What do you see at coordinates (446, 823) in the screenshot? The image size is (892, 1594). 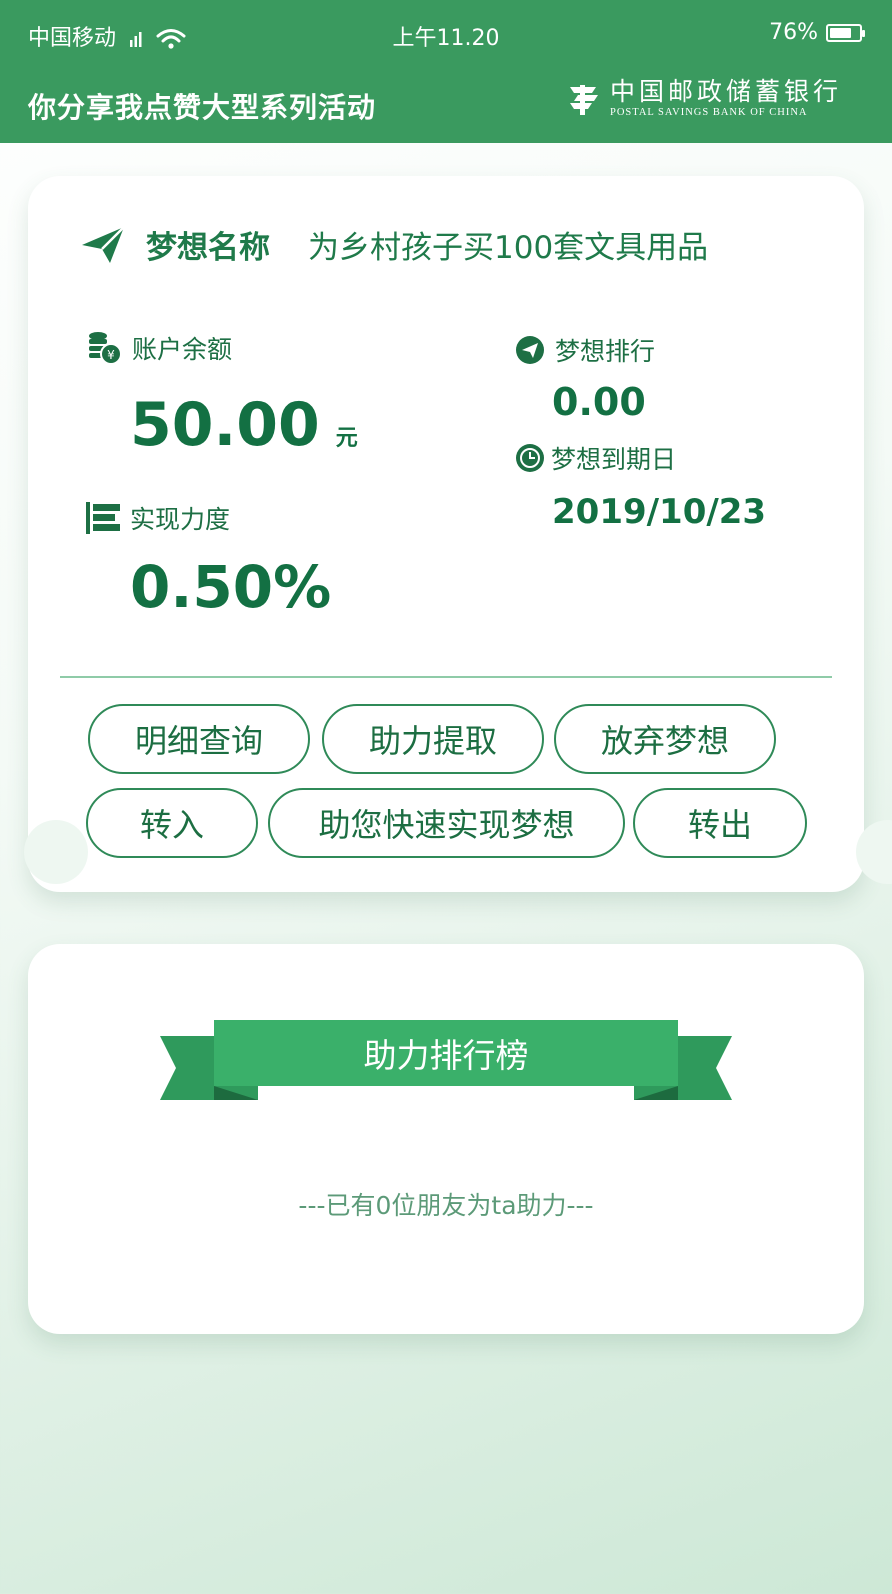 I see `quick-realize-button: 助您快速实现梦想` at bounding box center [446, 823].